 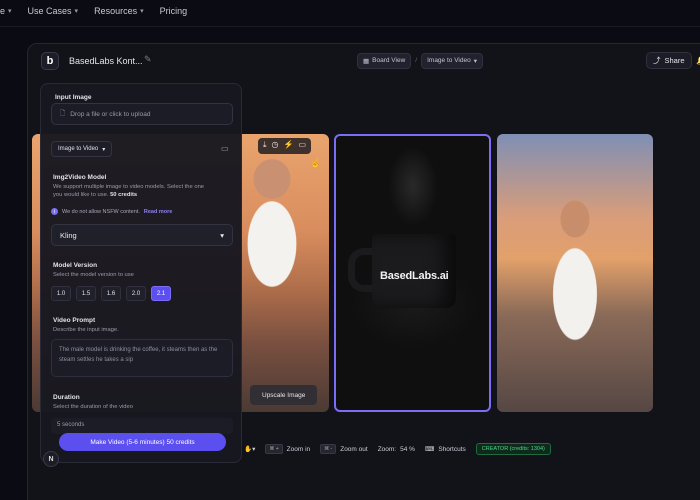 What do you see at coordinates (449, 60) in the screenshot?
I see `tool-label: Image to Video` at bounding box center [449, 60].